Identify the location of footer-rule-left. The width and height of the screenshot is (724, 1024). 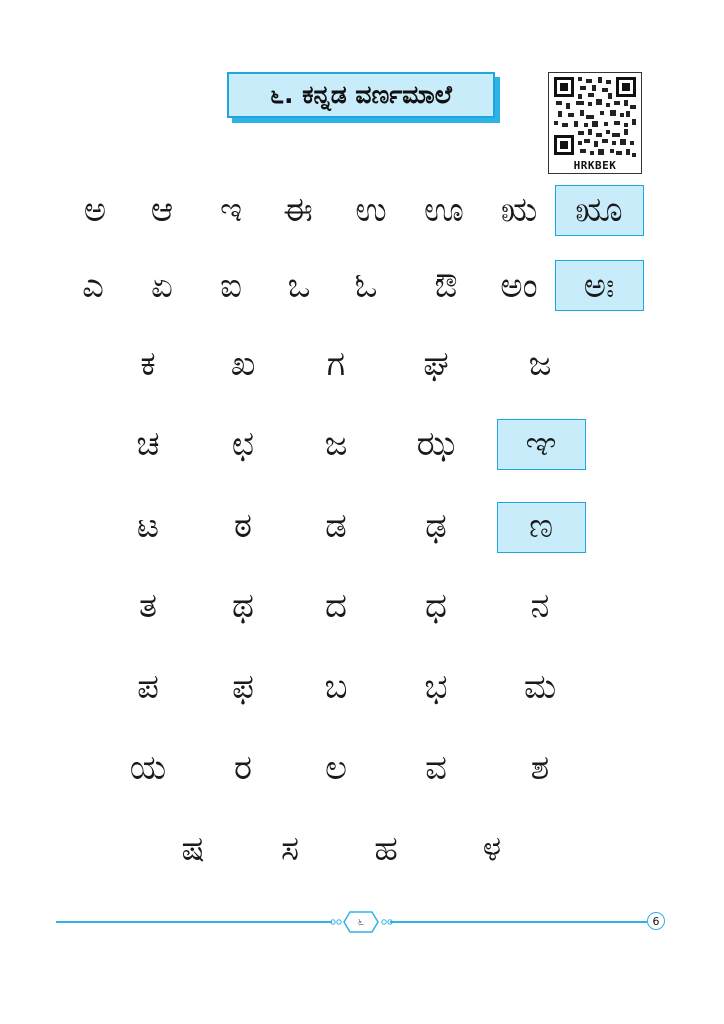
(194, 922).